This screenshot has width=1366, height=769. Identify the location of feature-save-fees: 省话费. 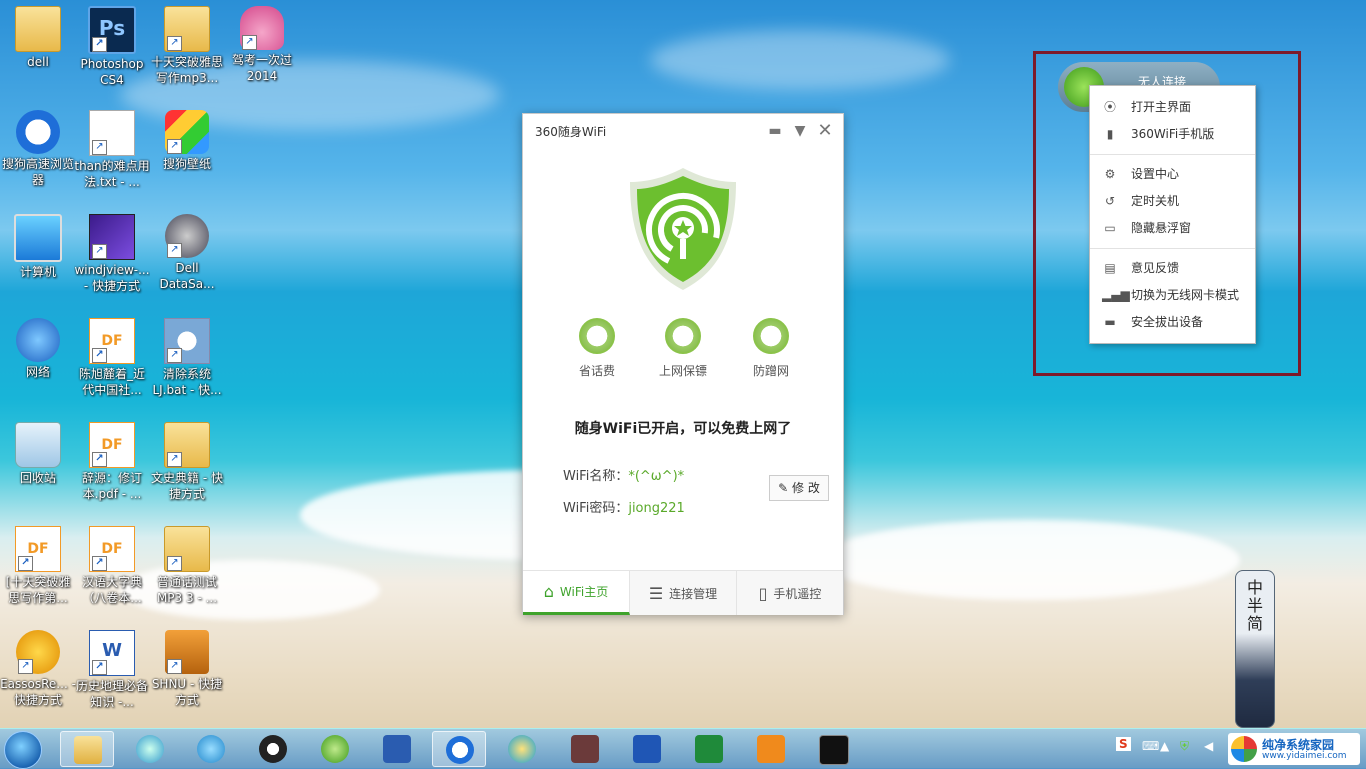
(597, 348).